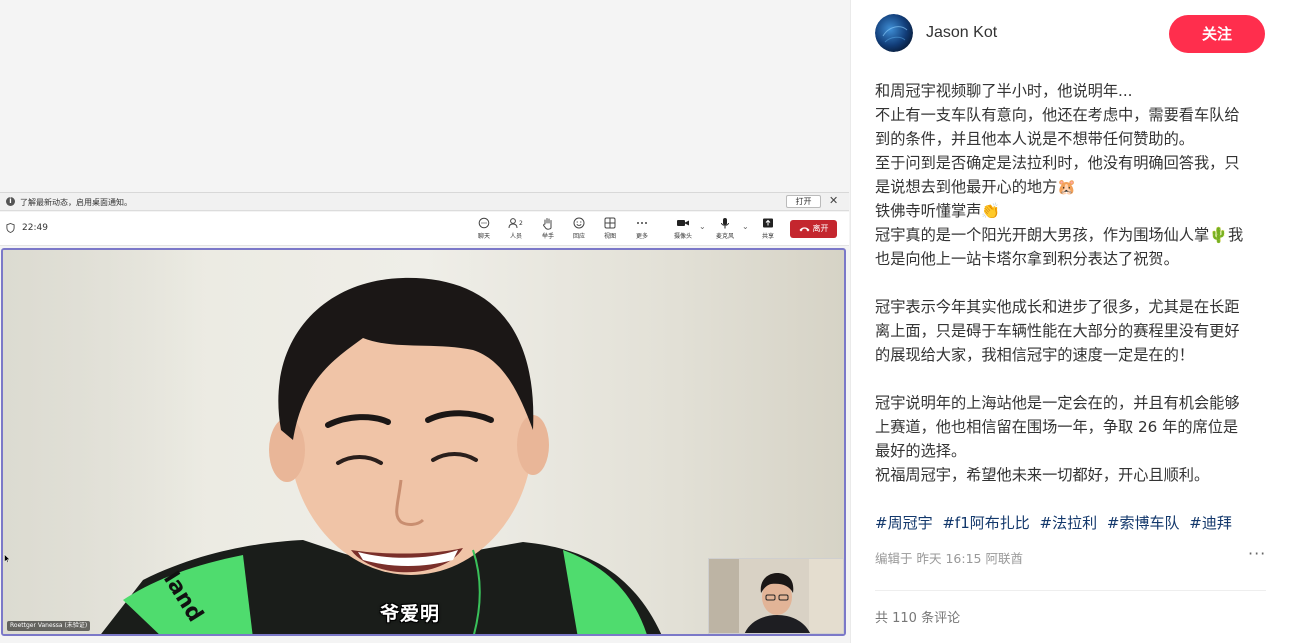 This screenshot has height=643, width=1289. I want to click on follow-button: 关注, so click(1217, 34).